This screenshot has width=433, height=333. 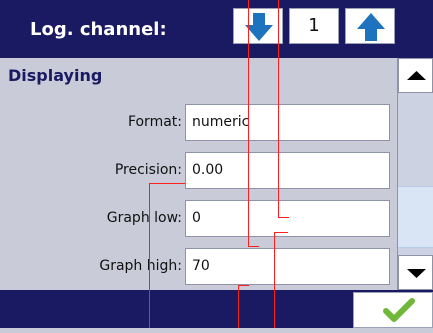 I want to click on annotation-line-top-right-stub, so click(x=283, y=217).